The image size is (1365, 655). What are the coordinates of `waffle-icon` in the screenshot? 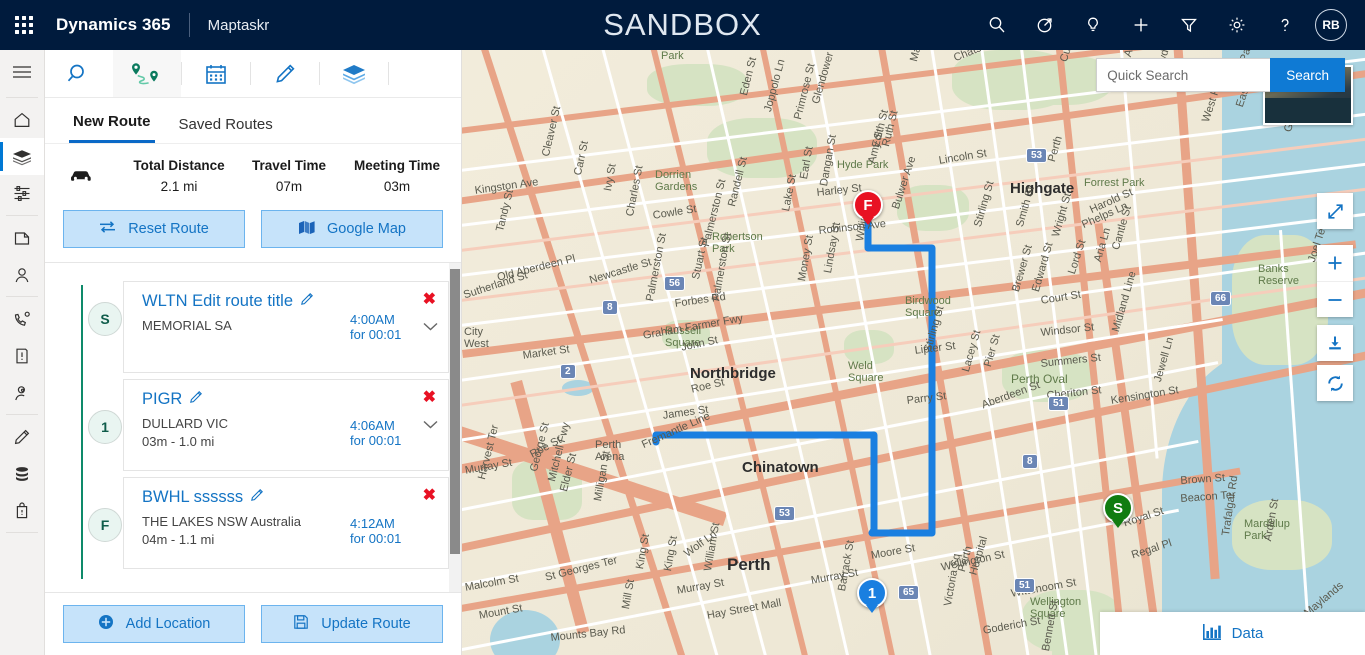 It's located at (24, 25).